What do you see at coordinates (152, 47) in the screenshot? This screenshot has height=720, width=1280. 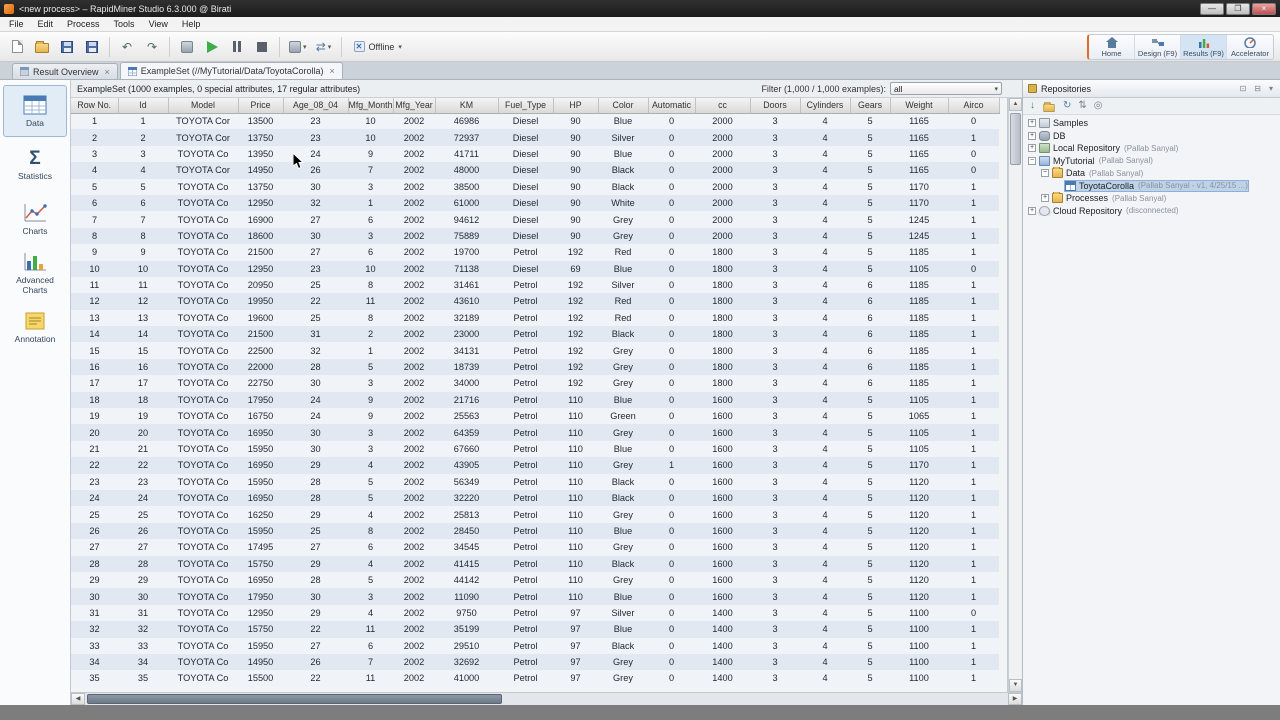 I see `redo-button: ↷` at bounding box center [152, 47].